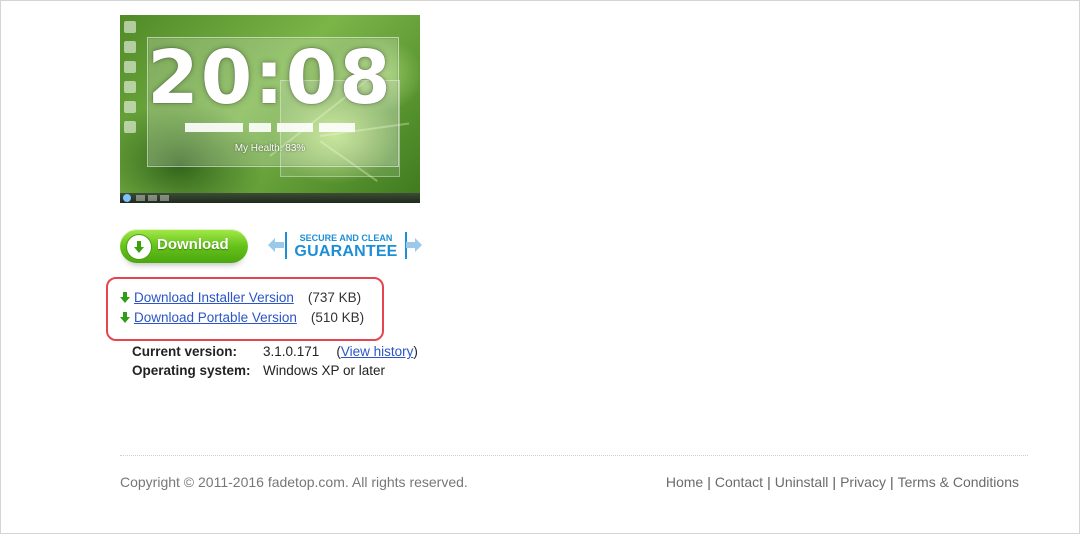 This screenshot has width=1080, height=534. What do you see at coordinates (739, 482) in the screenshot?
I see `footer-link-contact: Contact` at bounding box center [739, 482].